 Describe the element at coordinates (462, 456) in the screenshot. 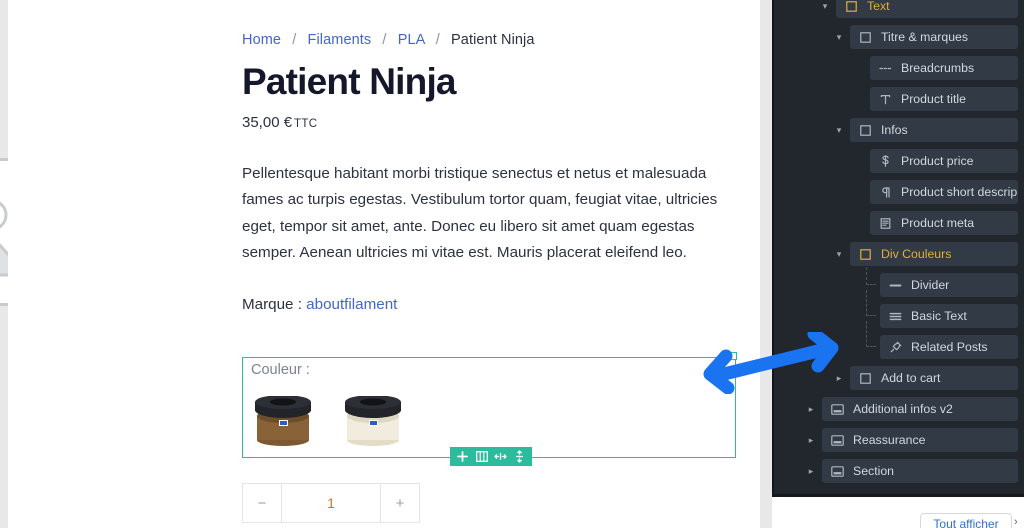

I see `plus-icon` at that location.